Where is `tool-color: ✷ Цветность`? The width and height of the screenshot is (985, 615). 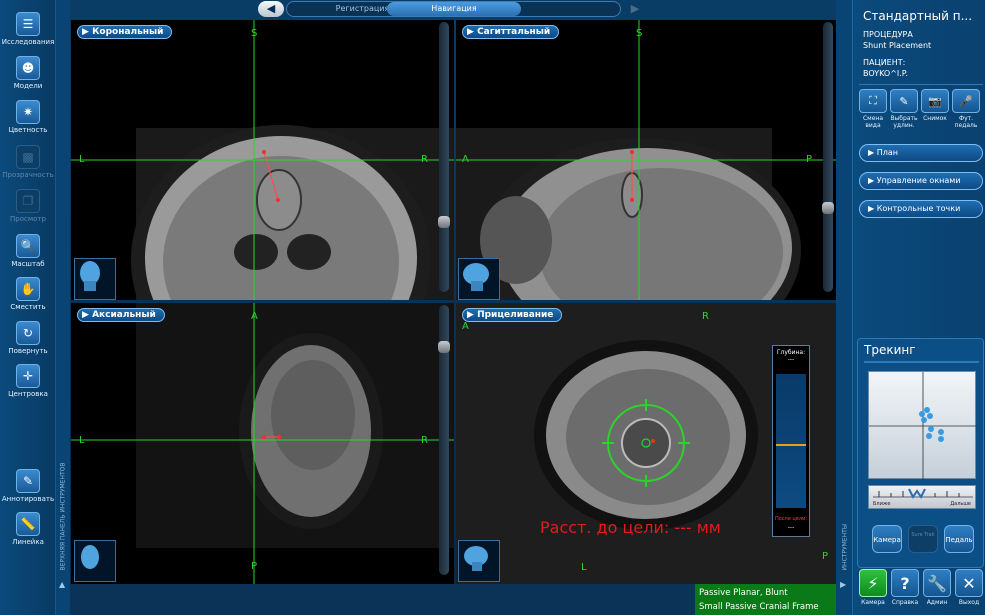
tool-color: ✷ Цветность is located at coordinates (28, 117).